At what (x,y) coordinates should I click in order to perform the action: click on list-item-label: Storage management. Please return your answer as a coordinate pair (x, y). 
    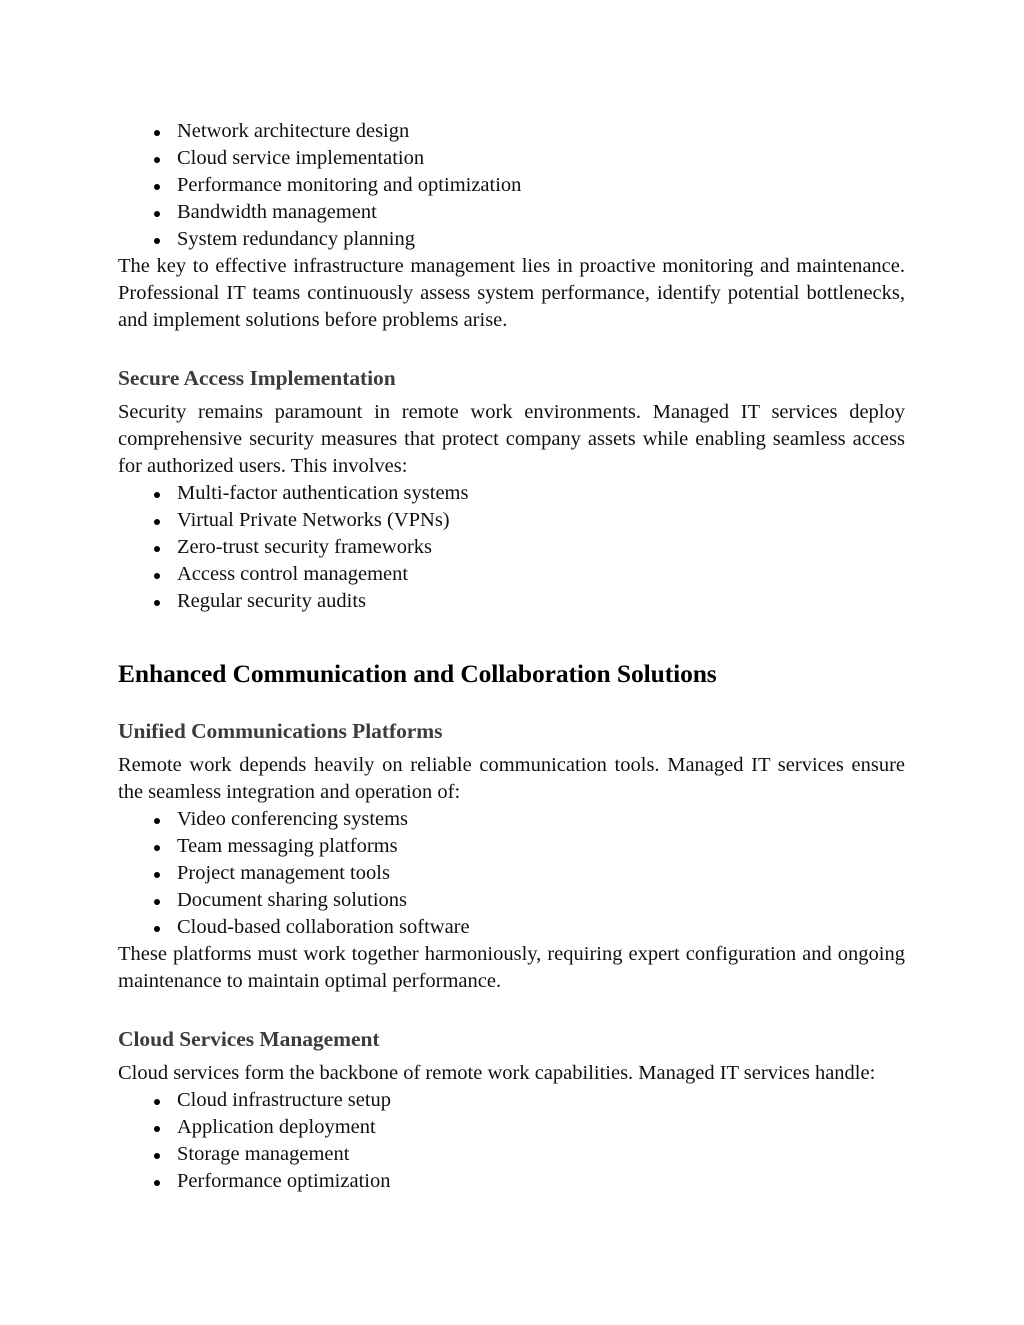
    Looking at the image, I should click on (263, 1154).